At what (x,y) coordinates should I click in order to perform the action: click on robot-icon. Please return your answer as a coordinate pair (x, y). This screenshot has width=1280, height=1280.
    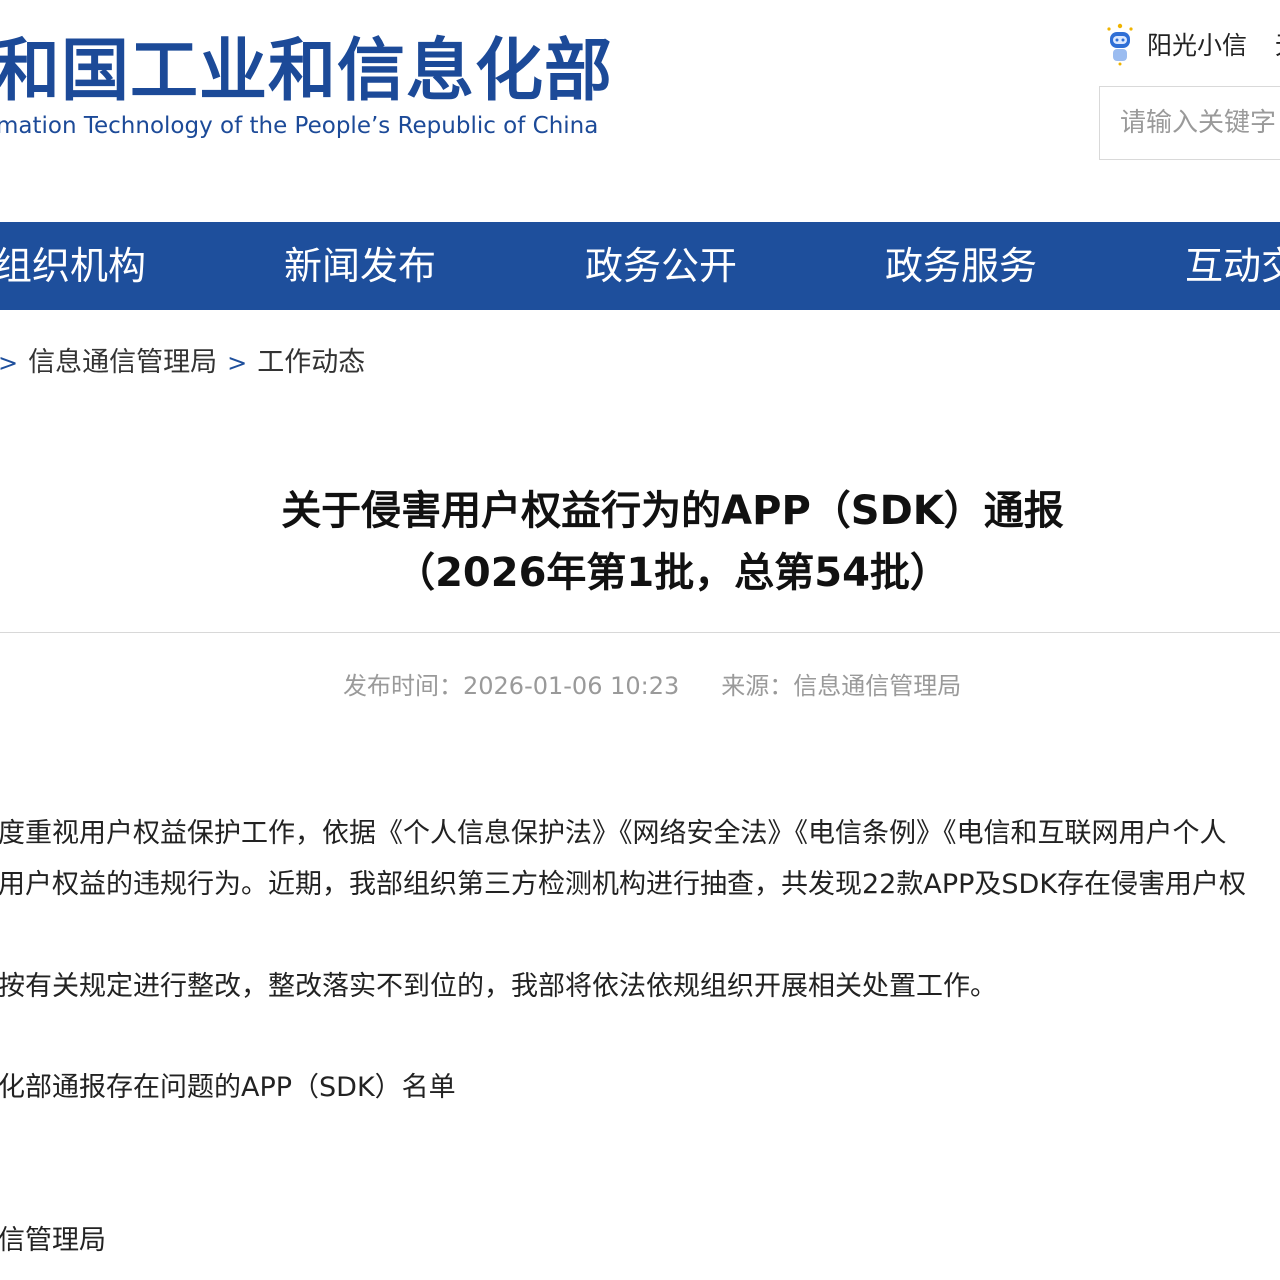
    Looking at the image, I should click on (1120, 44).